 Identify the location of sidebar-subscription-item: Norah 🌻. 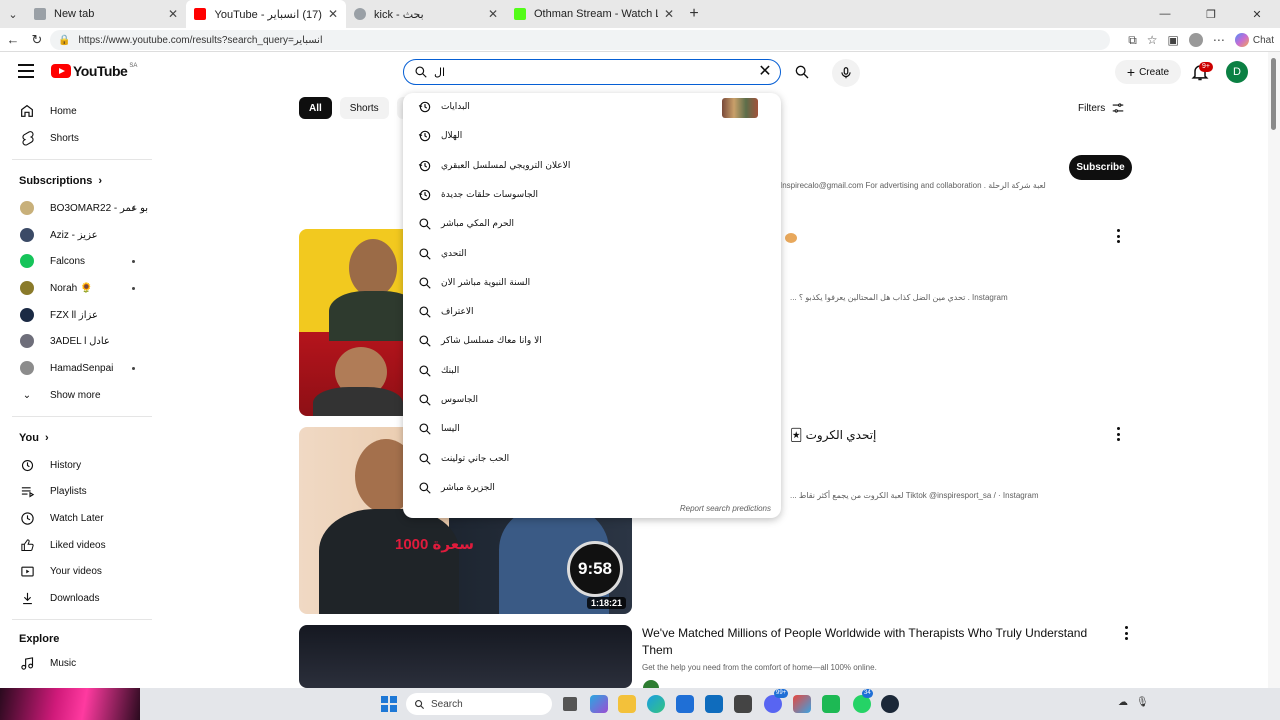
(78, 288).